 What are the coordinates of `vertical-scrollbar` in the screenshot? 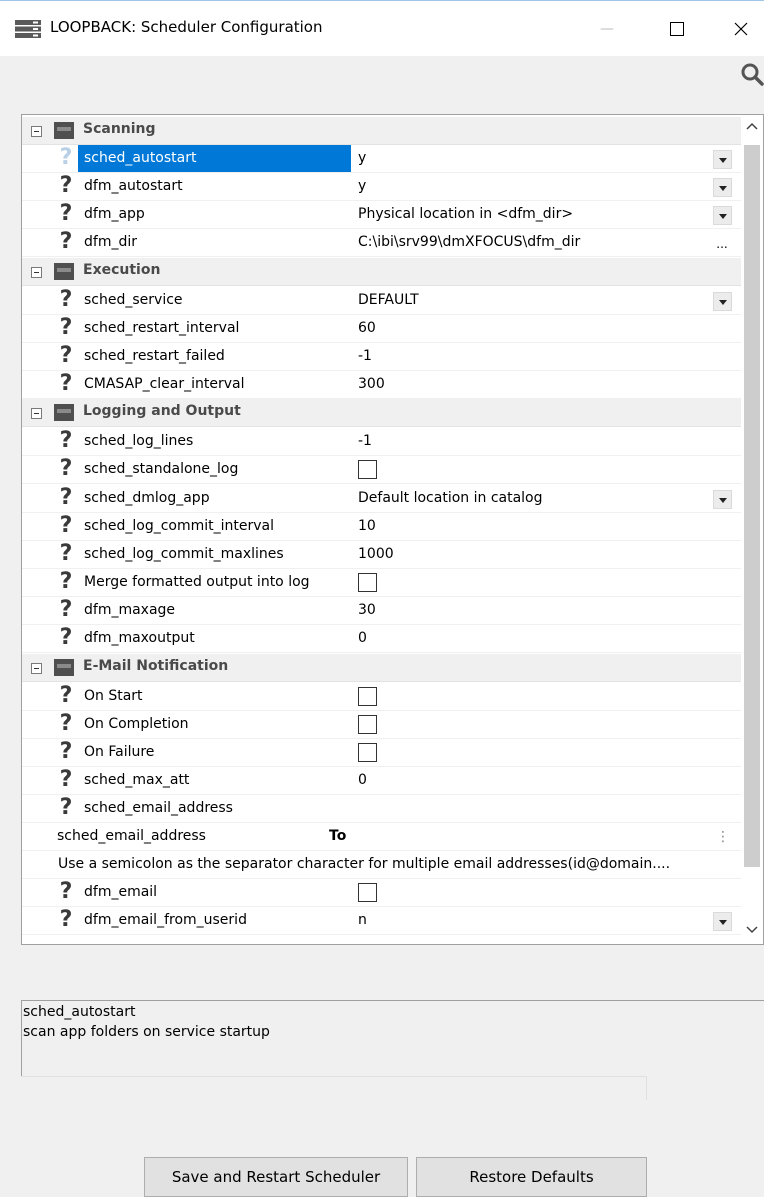 It's located at (752, 529).